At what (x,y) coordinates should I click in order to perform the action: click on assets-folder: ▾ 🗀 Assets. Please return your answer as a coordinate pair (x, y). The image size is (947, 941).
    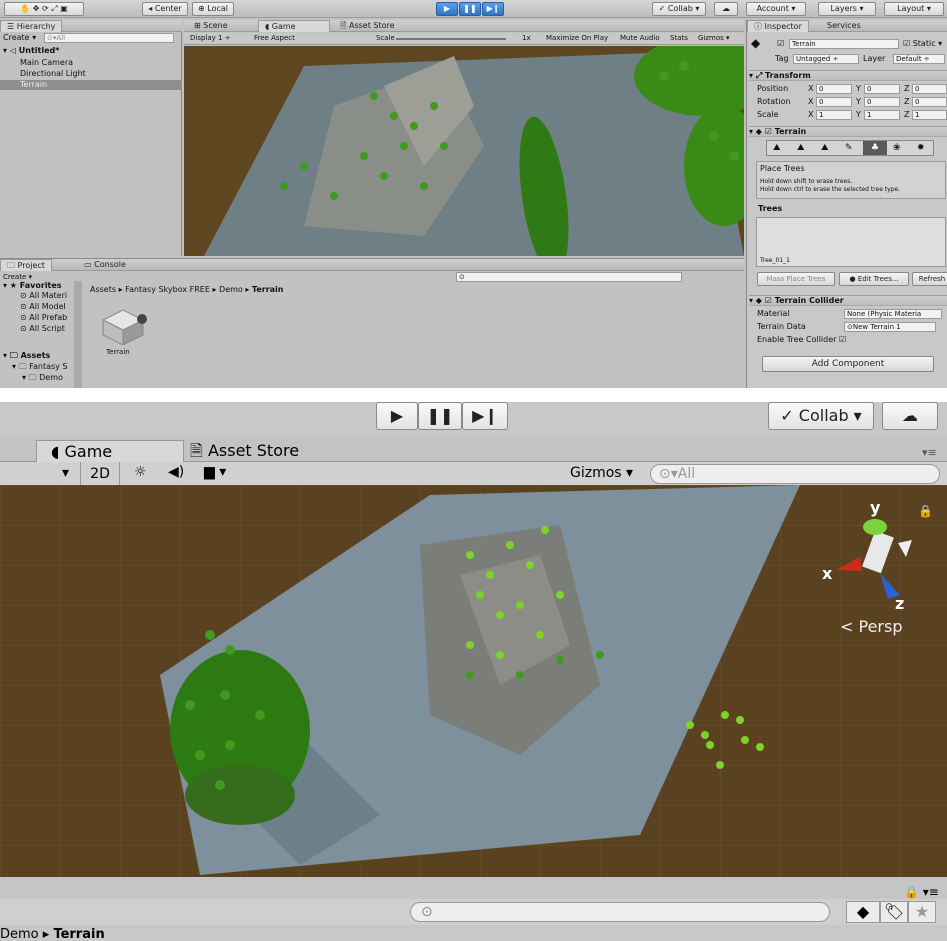
    Looking at the image, I should click on (26, 356).